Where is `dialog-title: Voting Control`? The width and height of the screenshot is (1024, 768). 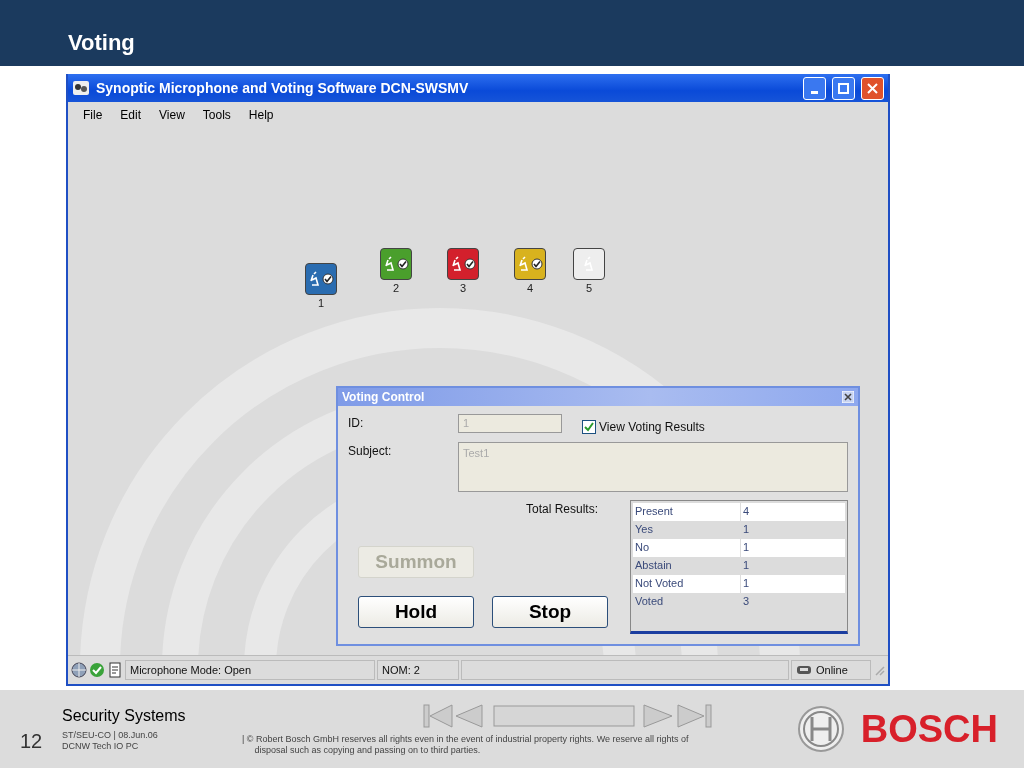
dialog-title: Voting Control is located at coordinates (383, 397).